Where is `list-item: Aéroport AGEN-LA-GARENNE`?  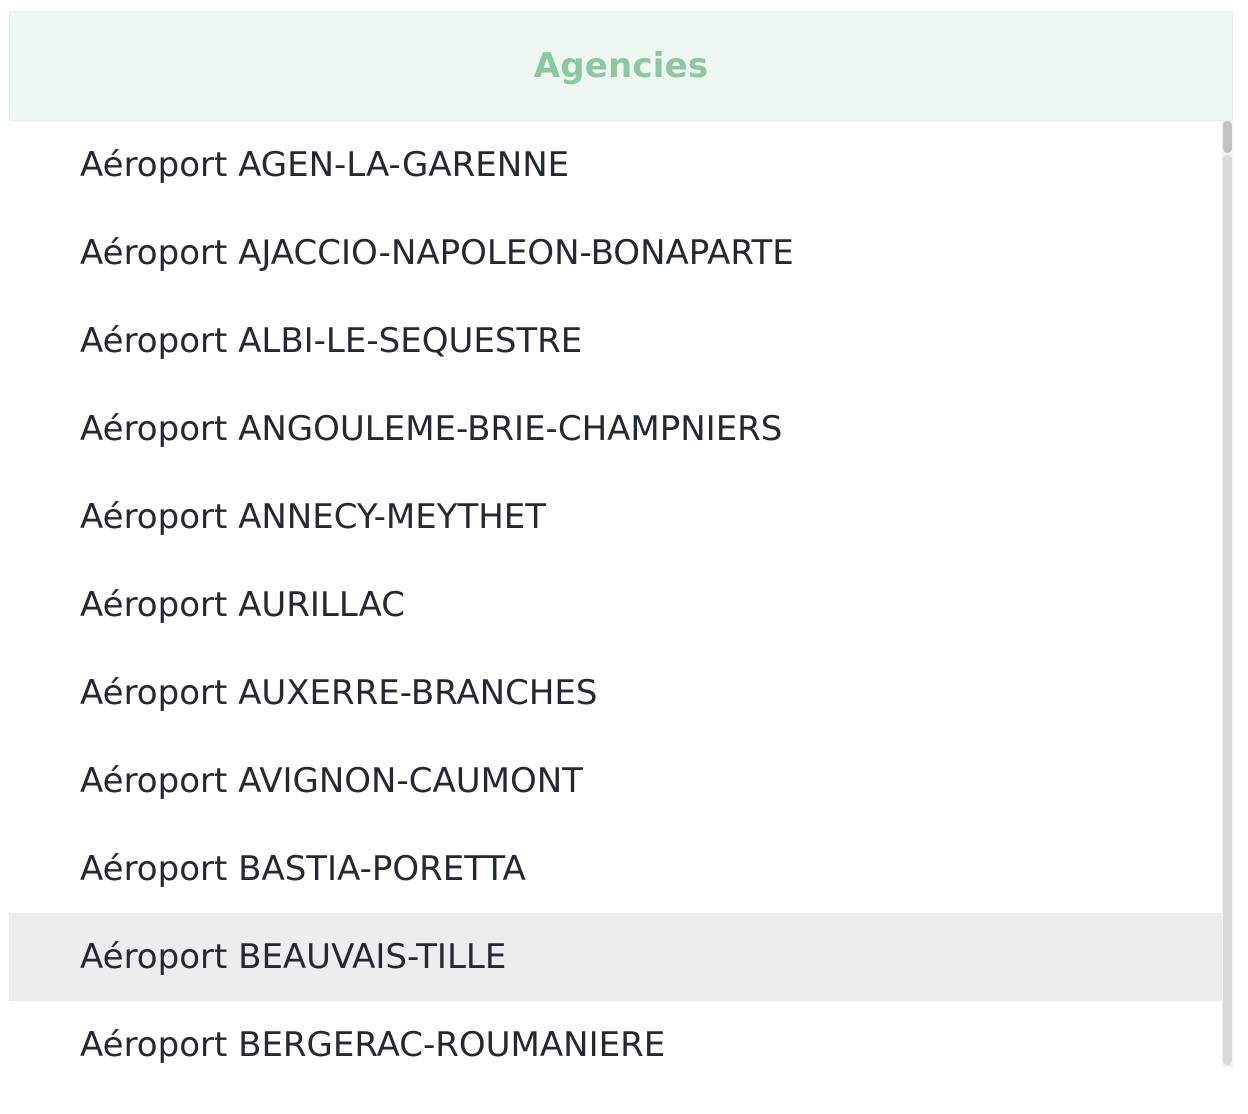
list-item: Aéroport AGEN-LA-GARENNE is located at coordinates (615, 165).